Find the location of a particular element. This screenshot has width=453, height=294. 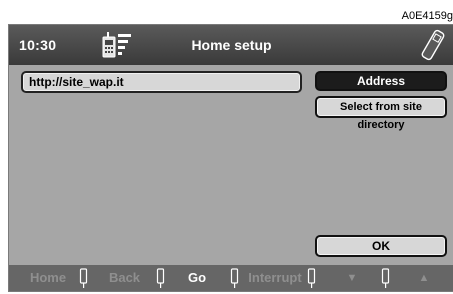

page-title: Home setup is located at coordinates (231, 45).